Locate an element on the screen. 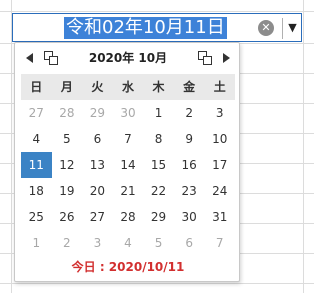 The width and height of the screenshot is (320, 293). day-cell-prev-month: 30 is located at coordinates (128, 113).